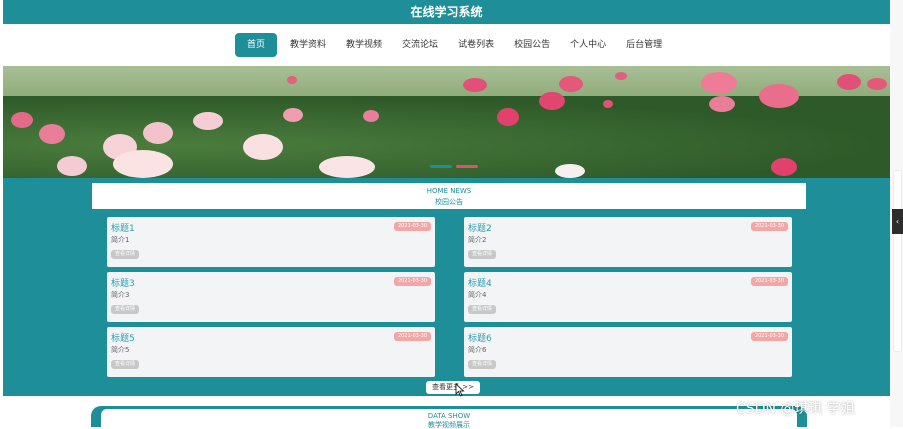 This screenshot has height=429, width=903. I want to click on main-nav: 首页 教学资料 教学视频 交流论坛 试卷列表 校园公告 个人中心 后台管理, so click(446, 45).